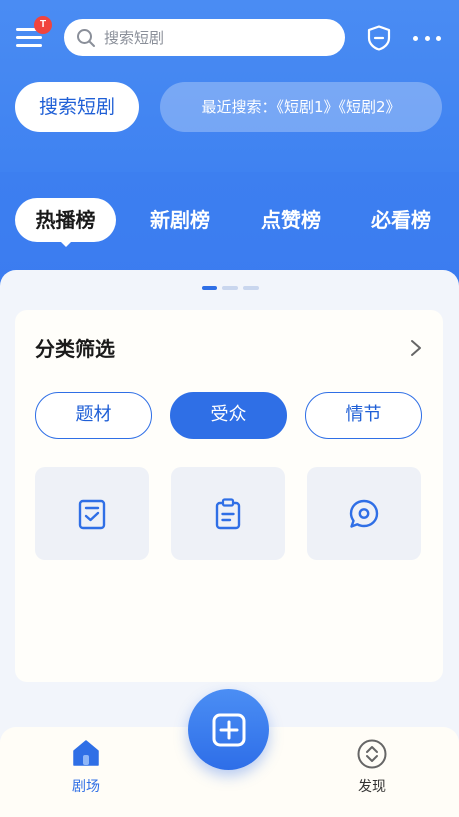 The image size is (459, 817). Describe the element at coordinates (372, 787) in the screenshot. I see `nav-discover-label: 发现` at that location.